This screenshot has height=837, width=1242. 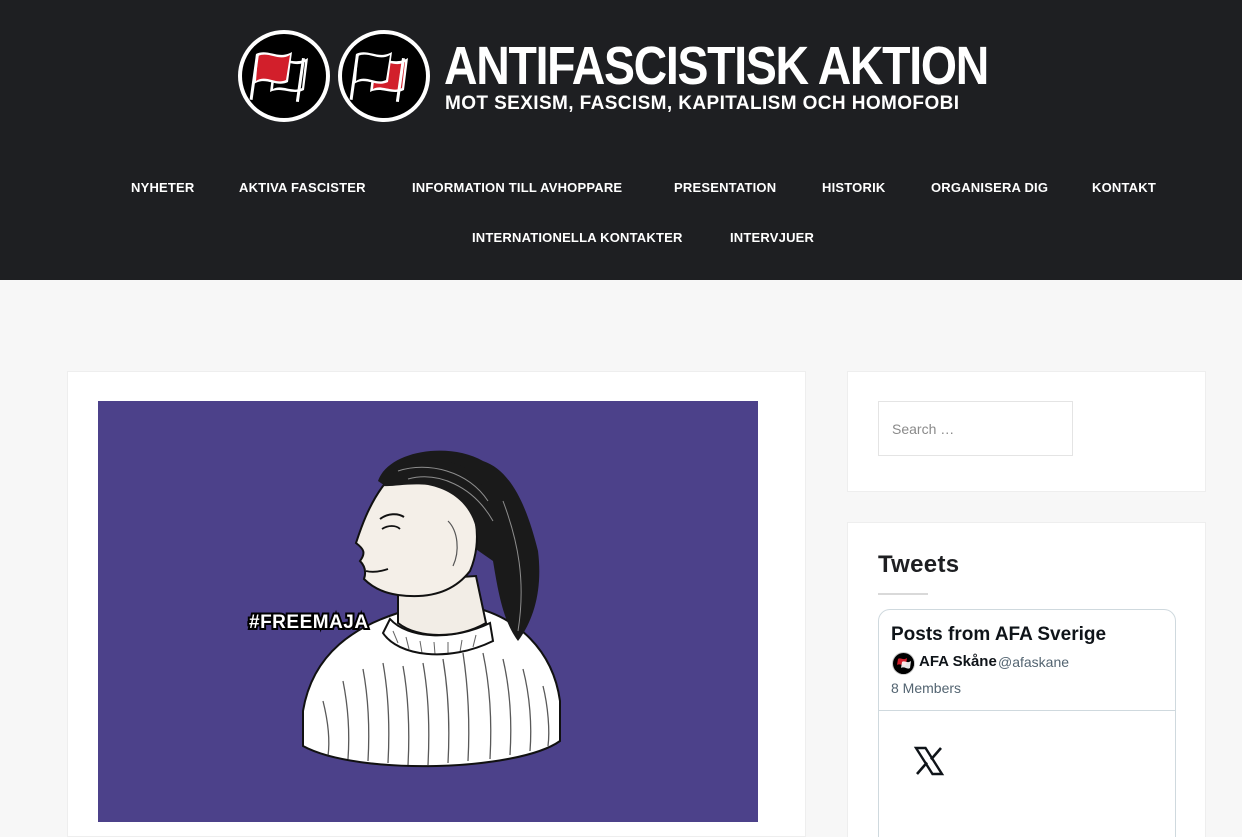 I want to click on nav-item-historik: HISTORIK, so click(x=853, y=188).